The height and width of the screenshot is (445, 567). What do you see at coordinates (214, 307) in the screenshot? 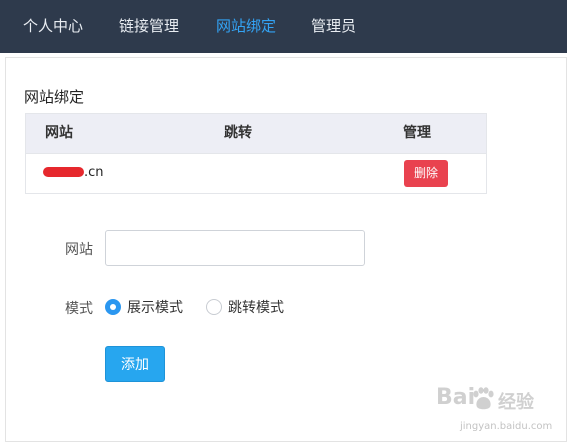
I see `radio-redirect-mode` at bounding box center [214, 307].